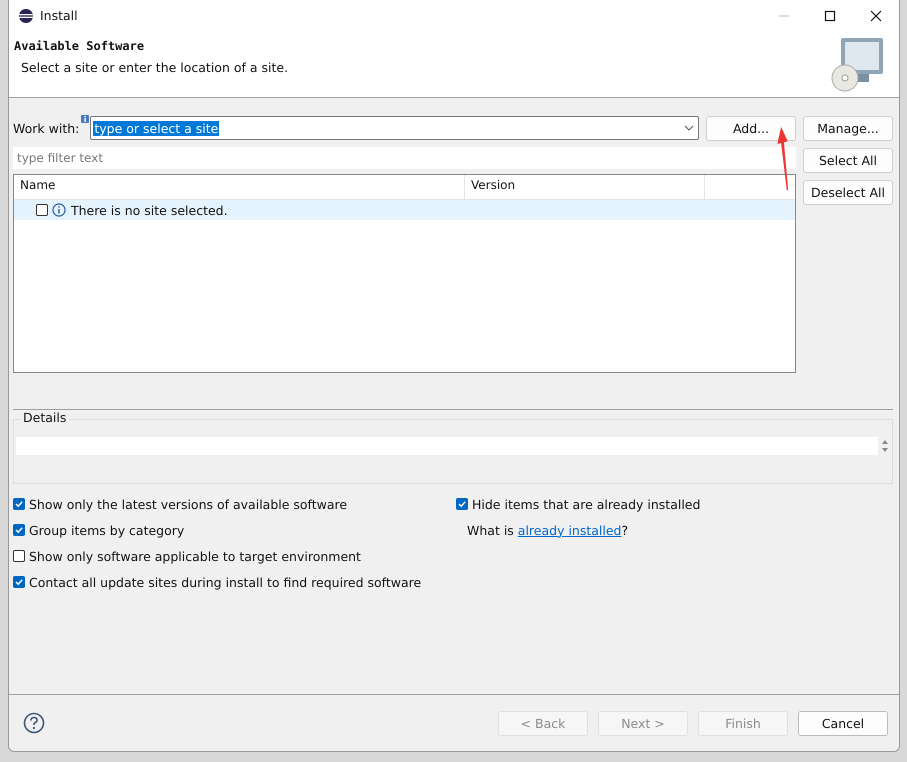 The width and height of the screenshot is (907, 762). What do you see at coordinates (404, 210) in the screenshot?
I see `table-row: There is no site selected.` at bounding box center [404, 210].